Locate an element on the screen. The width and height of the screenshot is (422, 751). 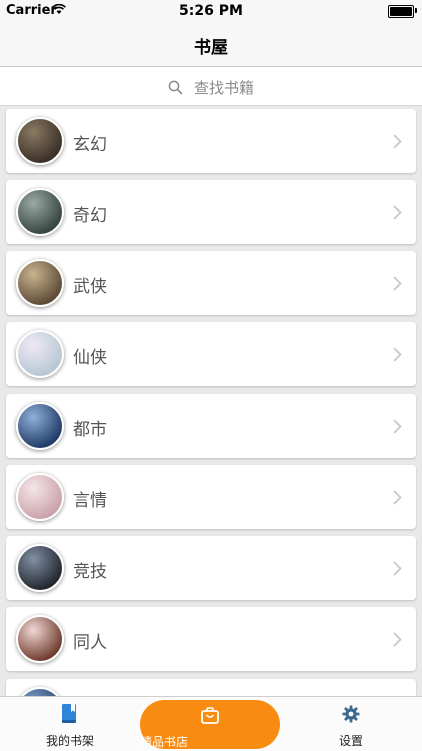
category-row: 武侠 is located at coordinates (211, 283).